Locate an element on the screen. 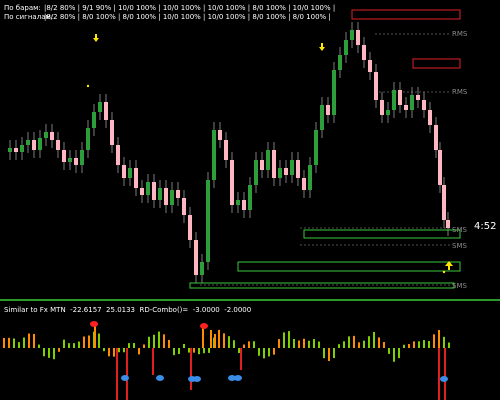 The image size is (500, 400). level-label-sms-2: SMS is located at coordinates (459, 246).